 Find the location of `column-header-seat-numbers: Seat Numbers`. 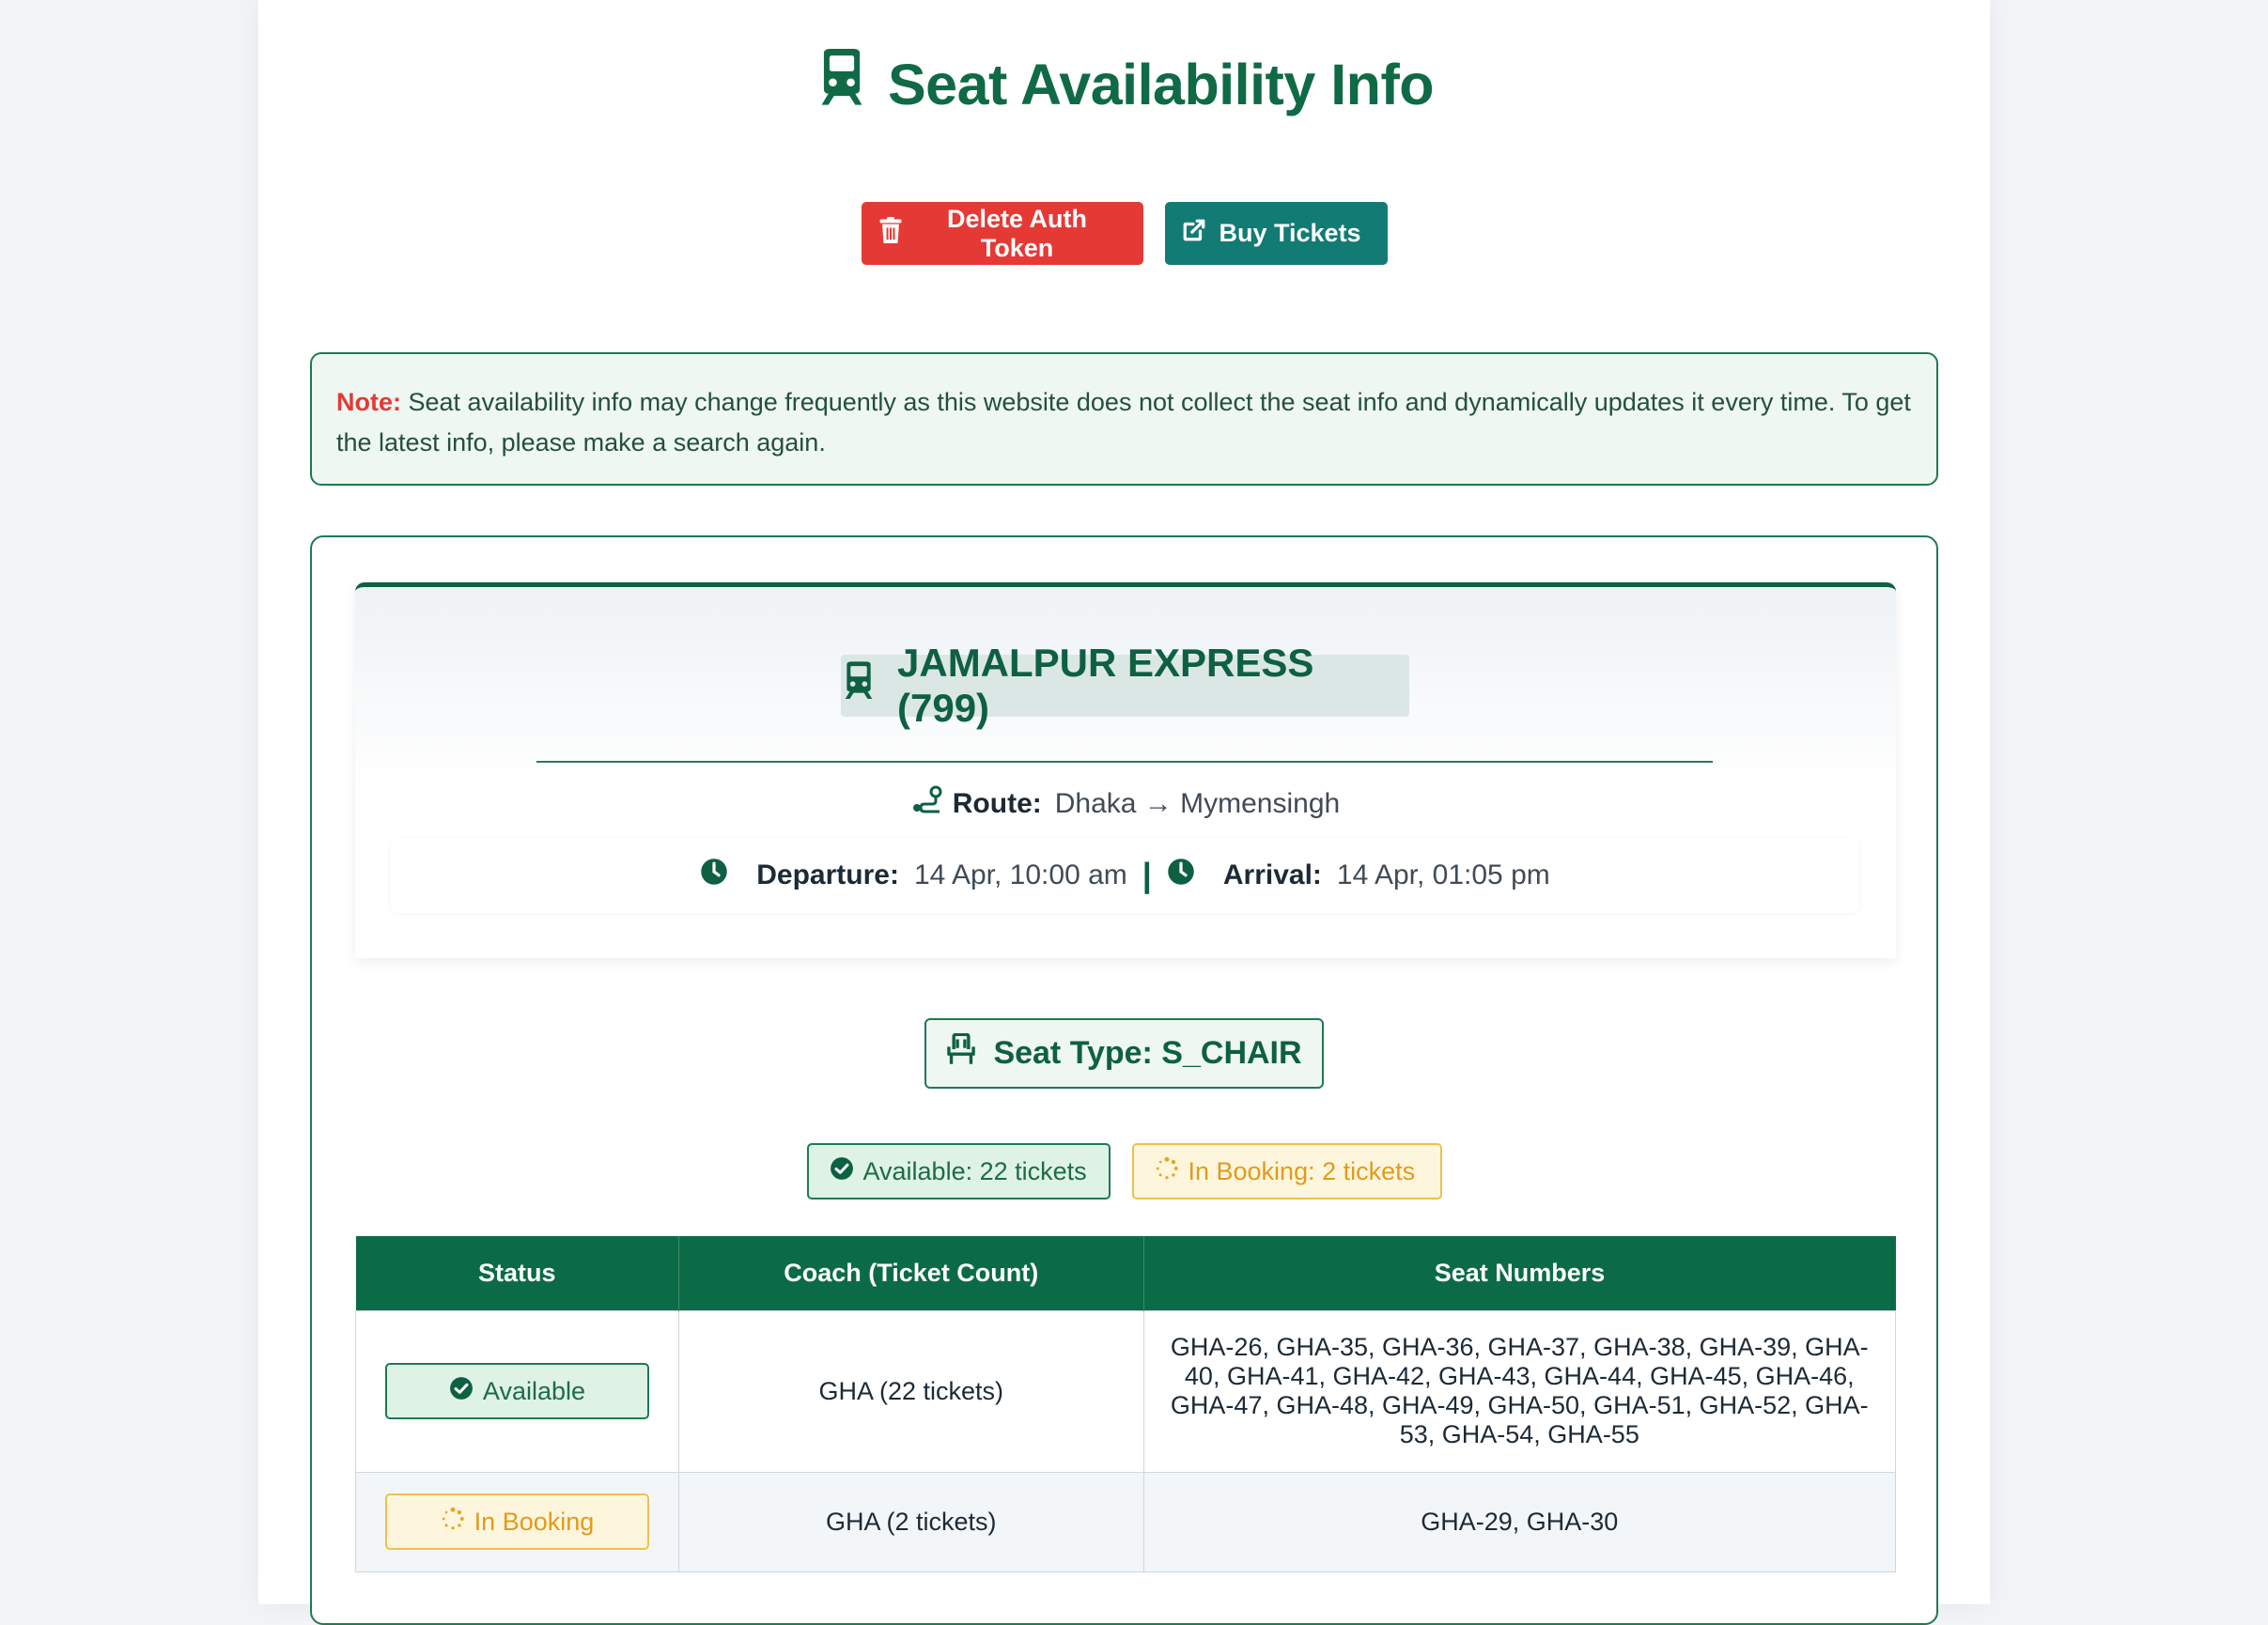

column-header-seat-numbers: Seat Numbers is located at coordinates (1519, 1273).